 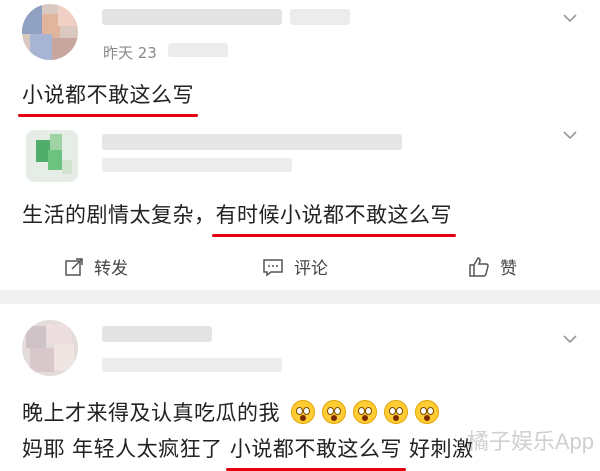 What do you see at coordinates (492, 266) in the screenshot?
I see `like-button: 赞` at bounding box center [492, 266].